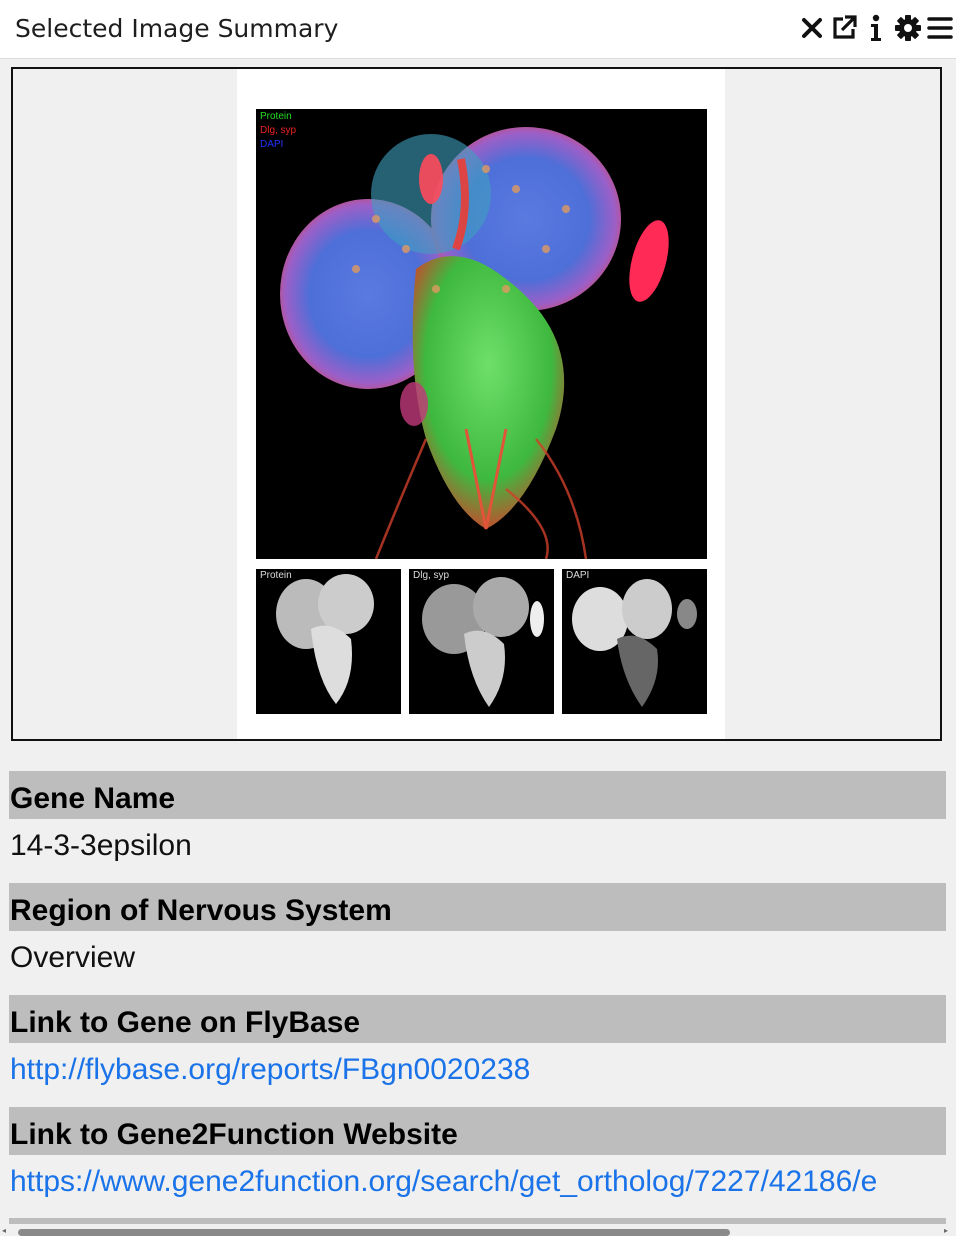 The image size is (956, 1236). Describe the element at coordinates (101, 845) in the screenshot. I see `field-value: 14-3-3epsilon` at that location.